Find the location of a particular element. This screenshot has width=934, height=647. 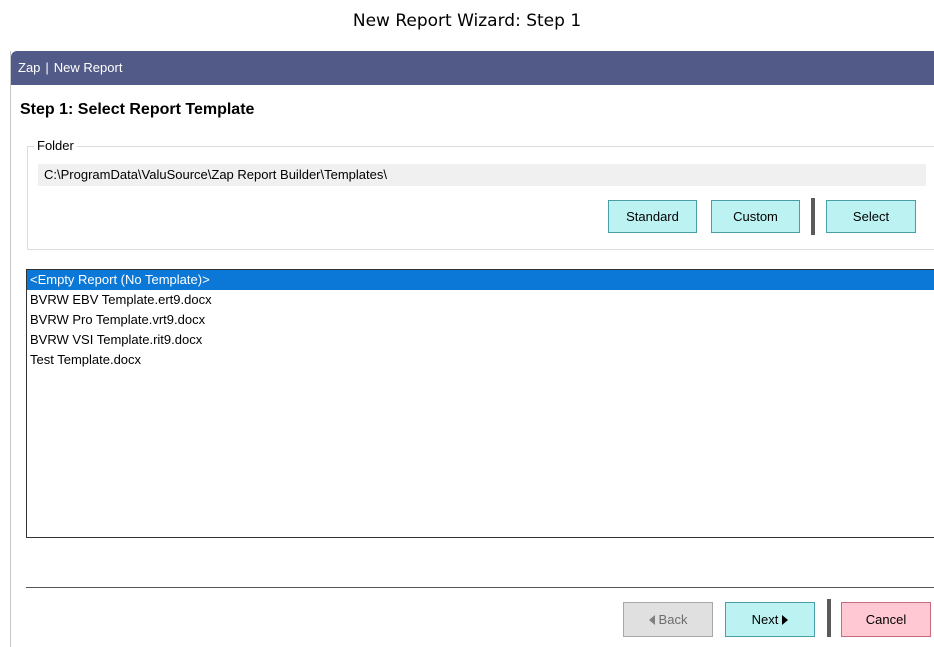

custom-button: Custom is located at coordinates (755, 216).